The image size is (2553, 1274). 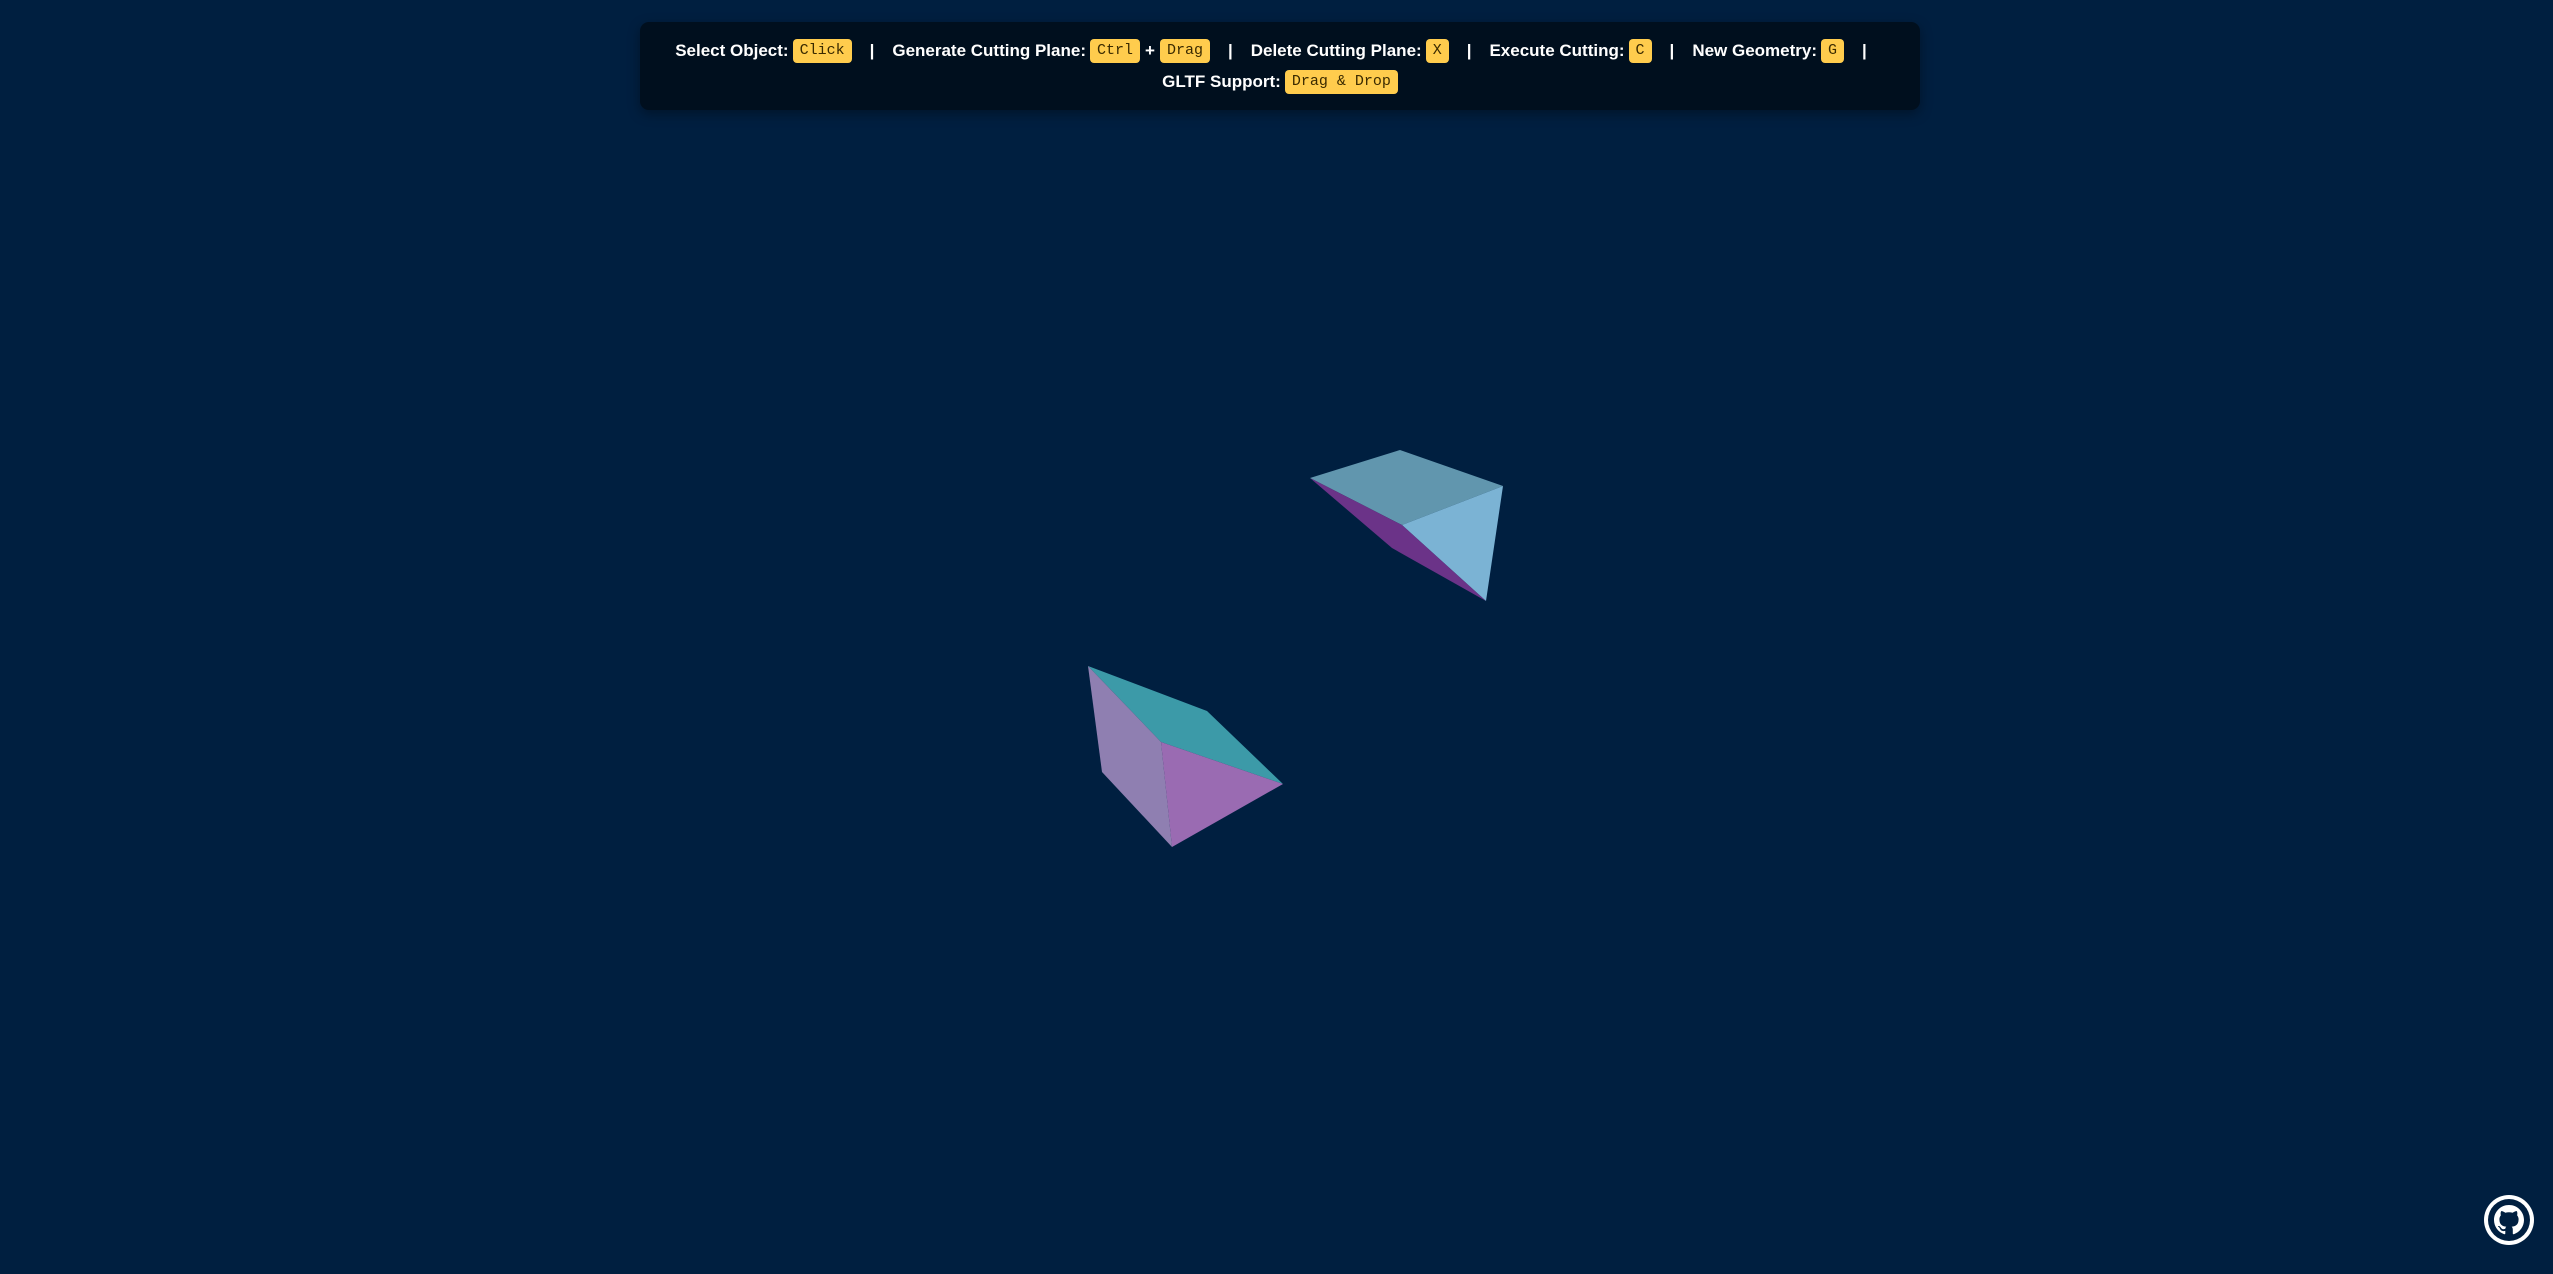 What do you see at coordinates (1640, 50) in the screenshot?
I see `key-badge-c: C` at bounding box center [1640, 50].